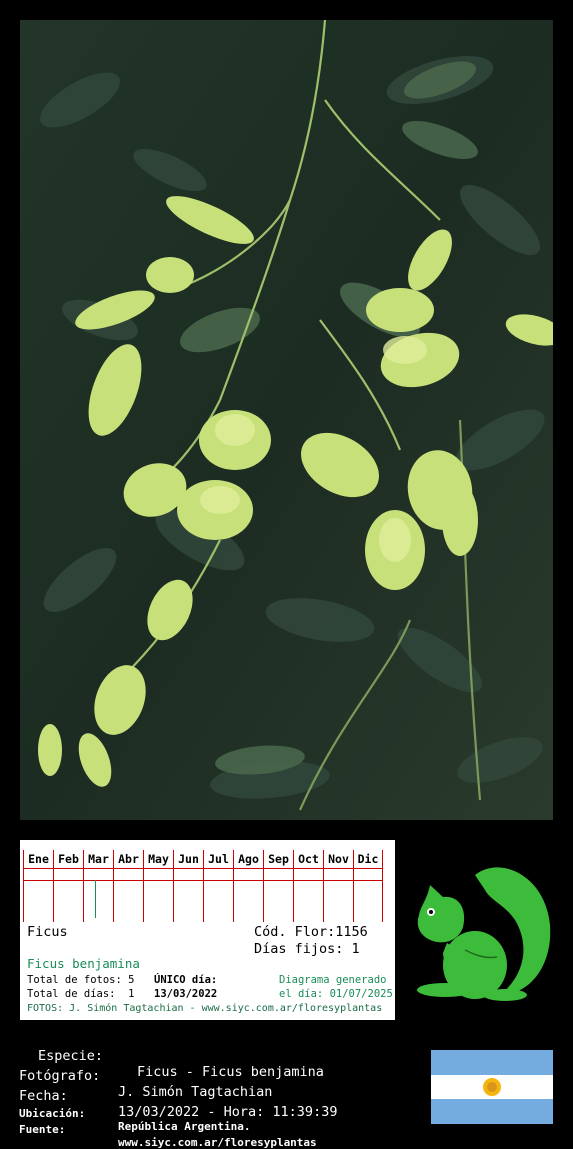 This screenshot has width=573, height=1149. What do you see at coordinates (81, 994) in the screenshot?
I see `total-days: Total de días: 1` at bounding box center [81, 994].